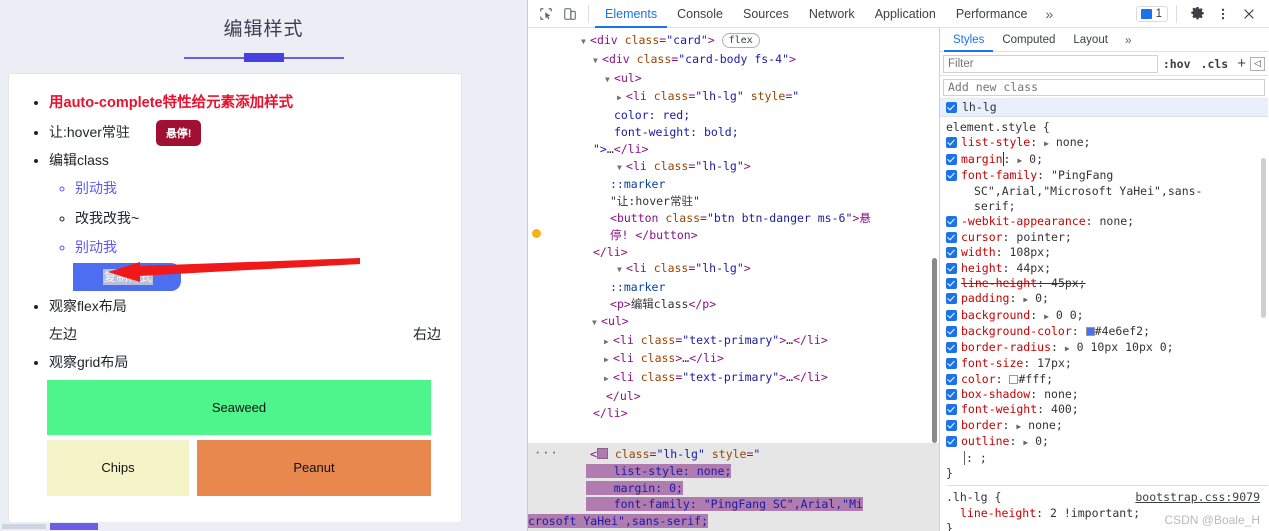  Describe the element at coordinates (263, 526) in the screenshot. I see `page-horizontal-scrollbar` at that location.